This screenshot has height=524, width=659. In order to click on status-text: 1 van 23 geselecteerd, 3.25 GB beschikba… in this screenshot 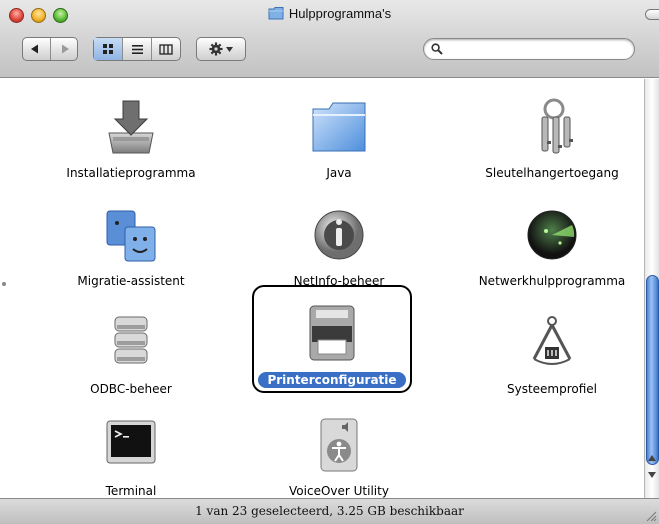, I will do `click(329, 511)`.